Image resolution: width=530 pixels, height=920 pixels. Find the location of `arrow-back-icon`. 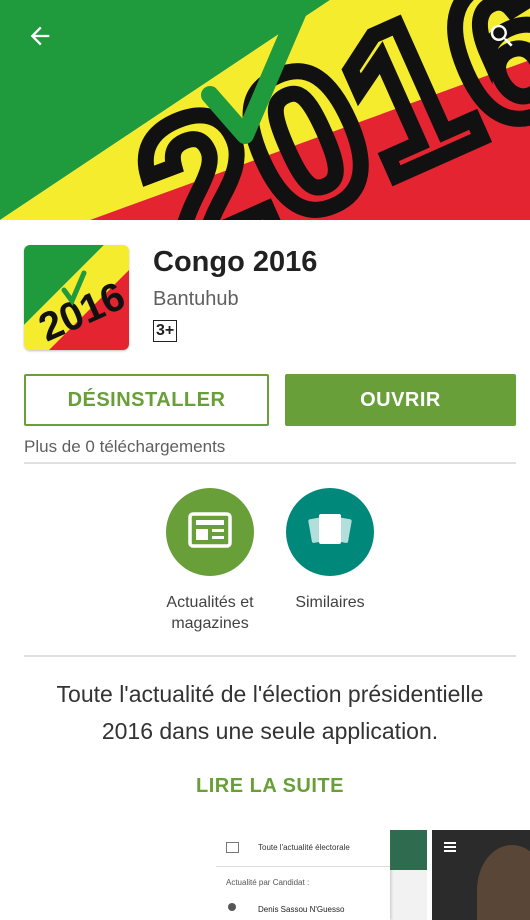

arrow-back-icon is located at coordinates (40, 38).